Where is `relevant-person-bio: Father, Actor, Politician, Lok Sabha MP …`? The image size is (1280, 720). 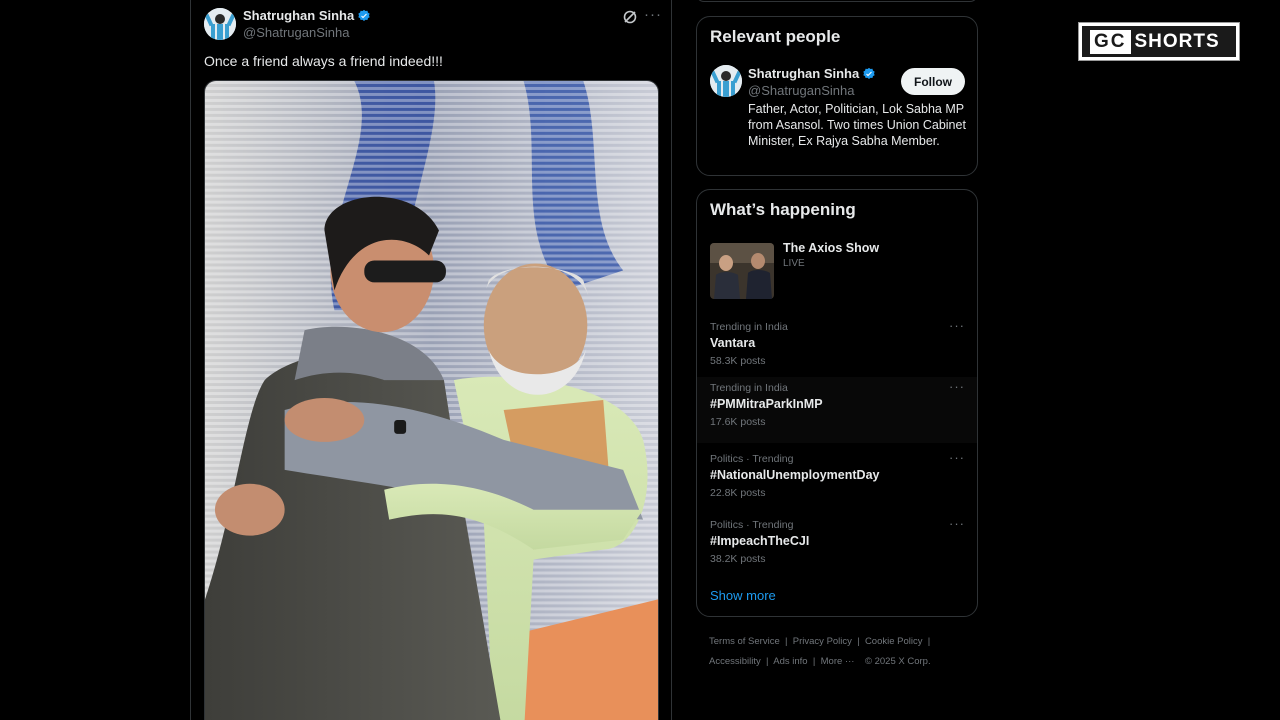 relevant-person-bio: Father, Actor, Politician, Lok Sabha MP … is located at coordinates (857, 125).